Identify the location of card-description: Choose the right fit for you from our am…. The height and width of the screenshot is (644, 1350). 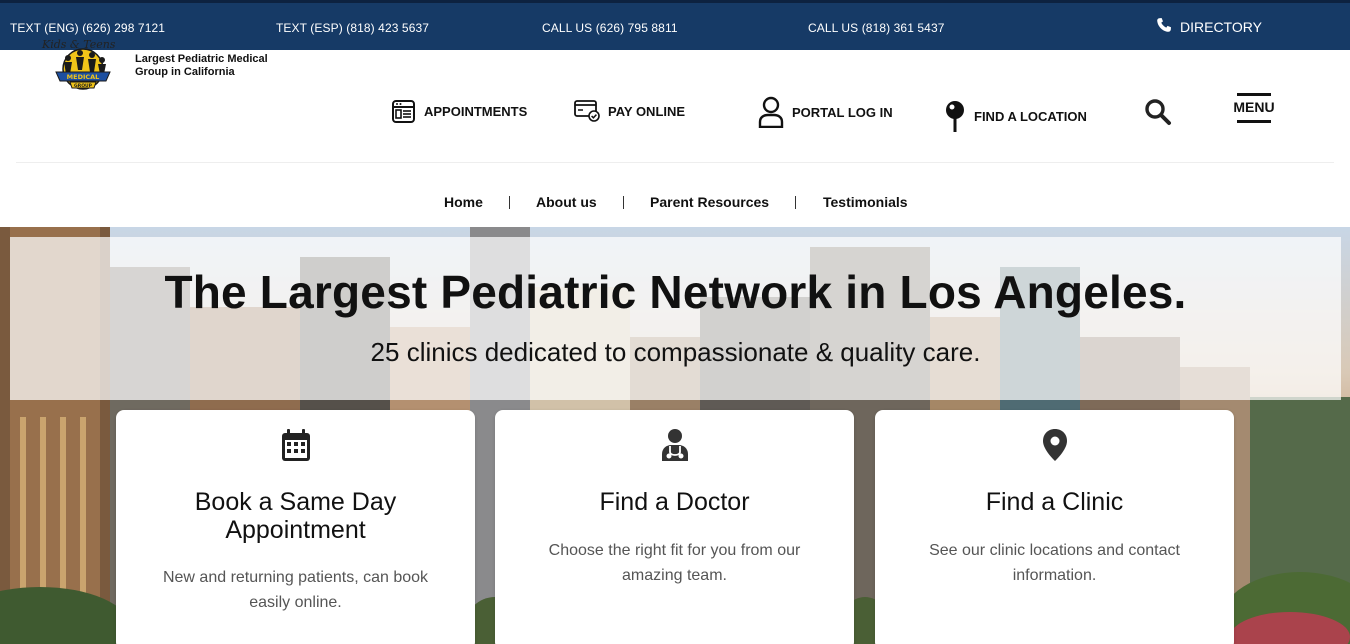
(674, 563).